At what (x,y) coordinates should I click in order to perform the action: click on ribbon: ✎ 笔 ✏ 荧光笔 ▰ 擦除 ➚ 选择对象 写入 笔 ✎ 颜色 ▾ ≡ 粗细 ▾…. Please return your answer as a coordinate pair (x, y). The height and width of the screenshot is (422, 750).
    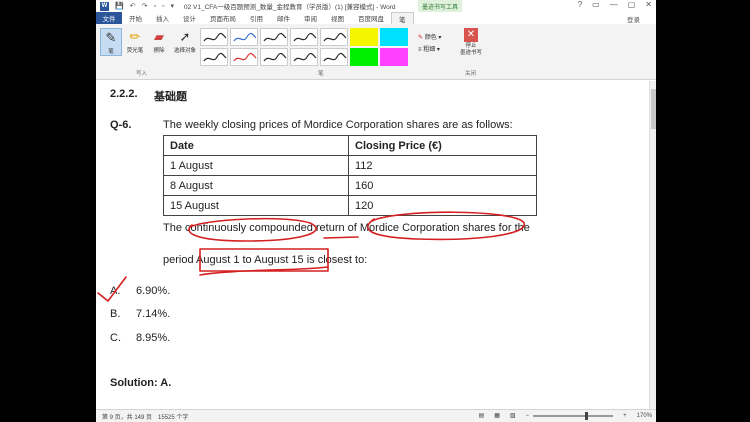
    Looking at the image, I should click on (376, 52).